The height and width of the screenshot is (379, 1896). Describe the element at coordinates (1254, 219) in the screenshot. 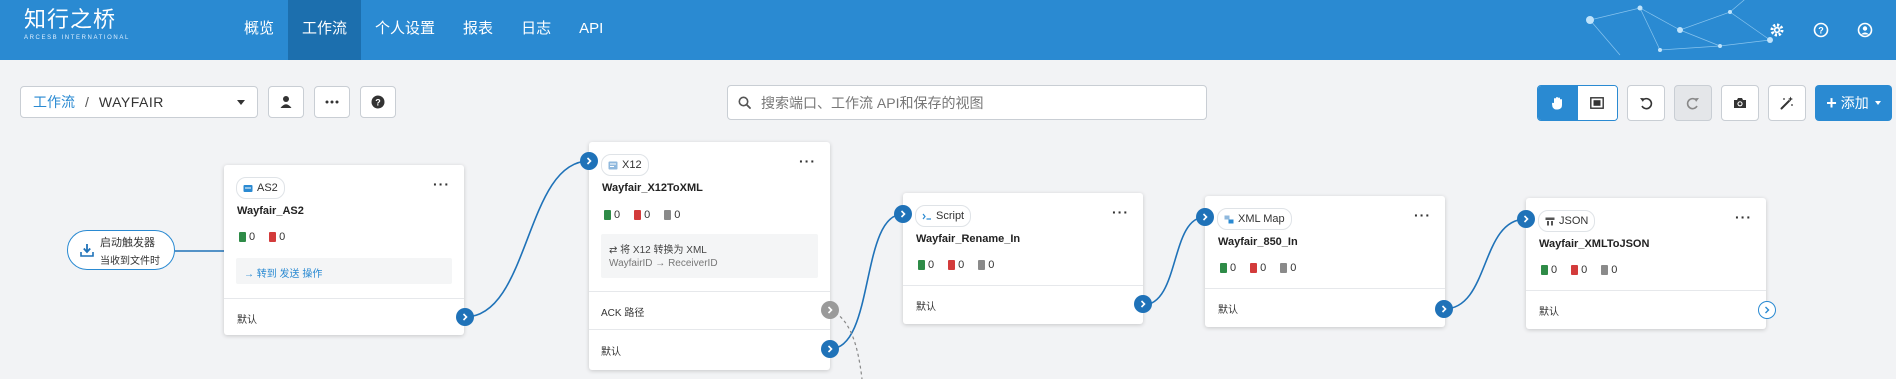

I see `connector-type-badge: XML Map` at that location.